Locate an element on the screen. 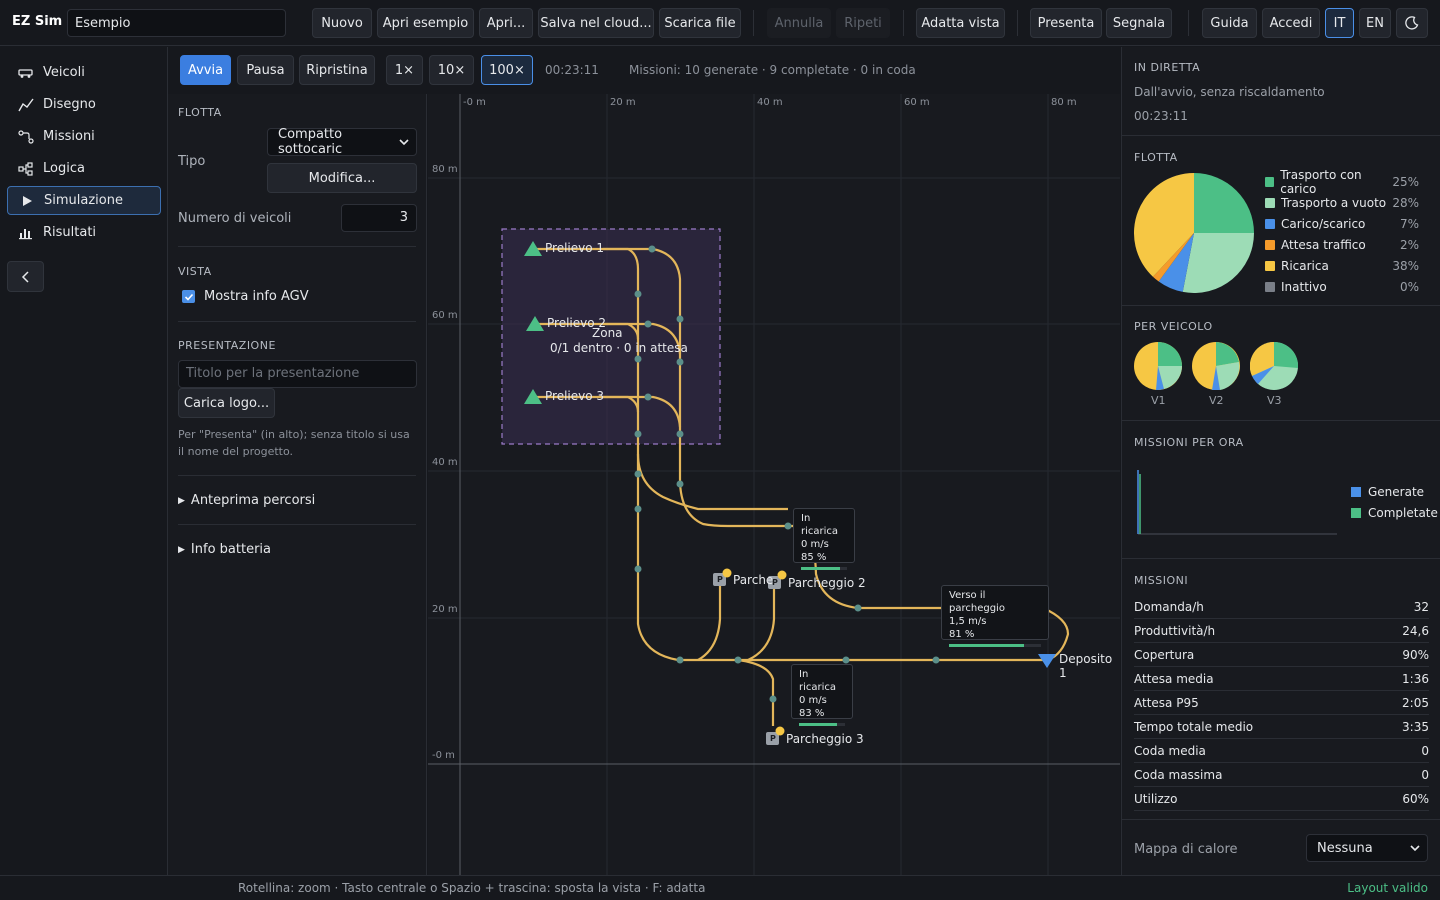 This screenshot has height=900, width=1440. nav-item-simulation: Simulazione is located at coordinates (84, 200).